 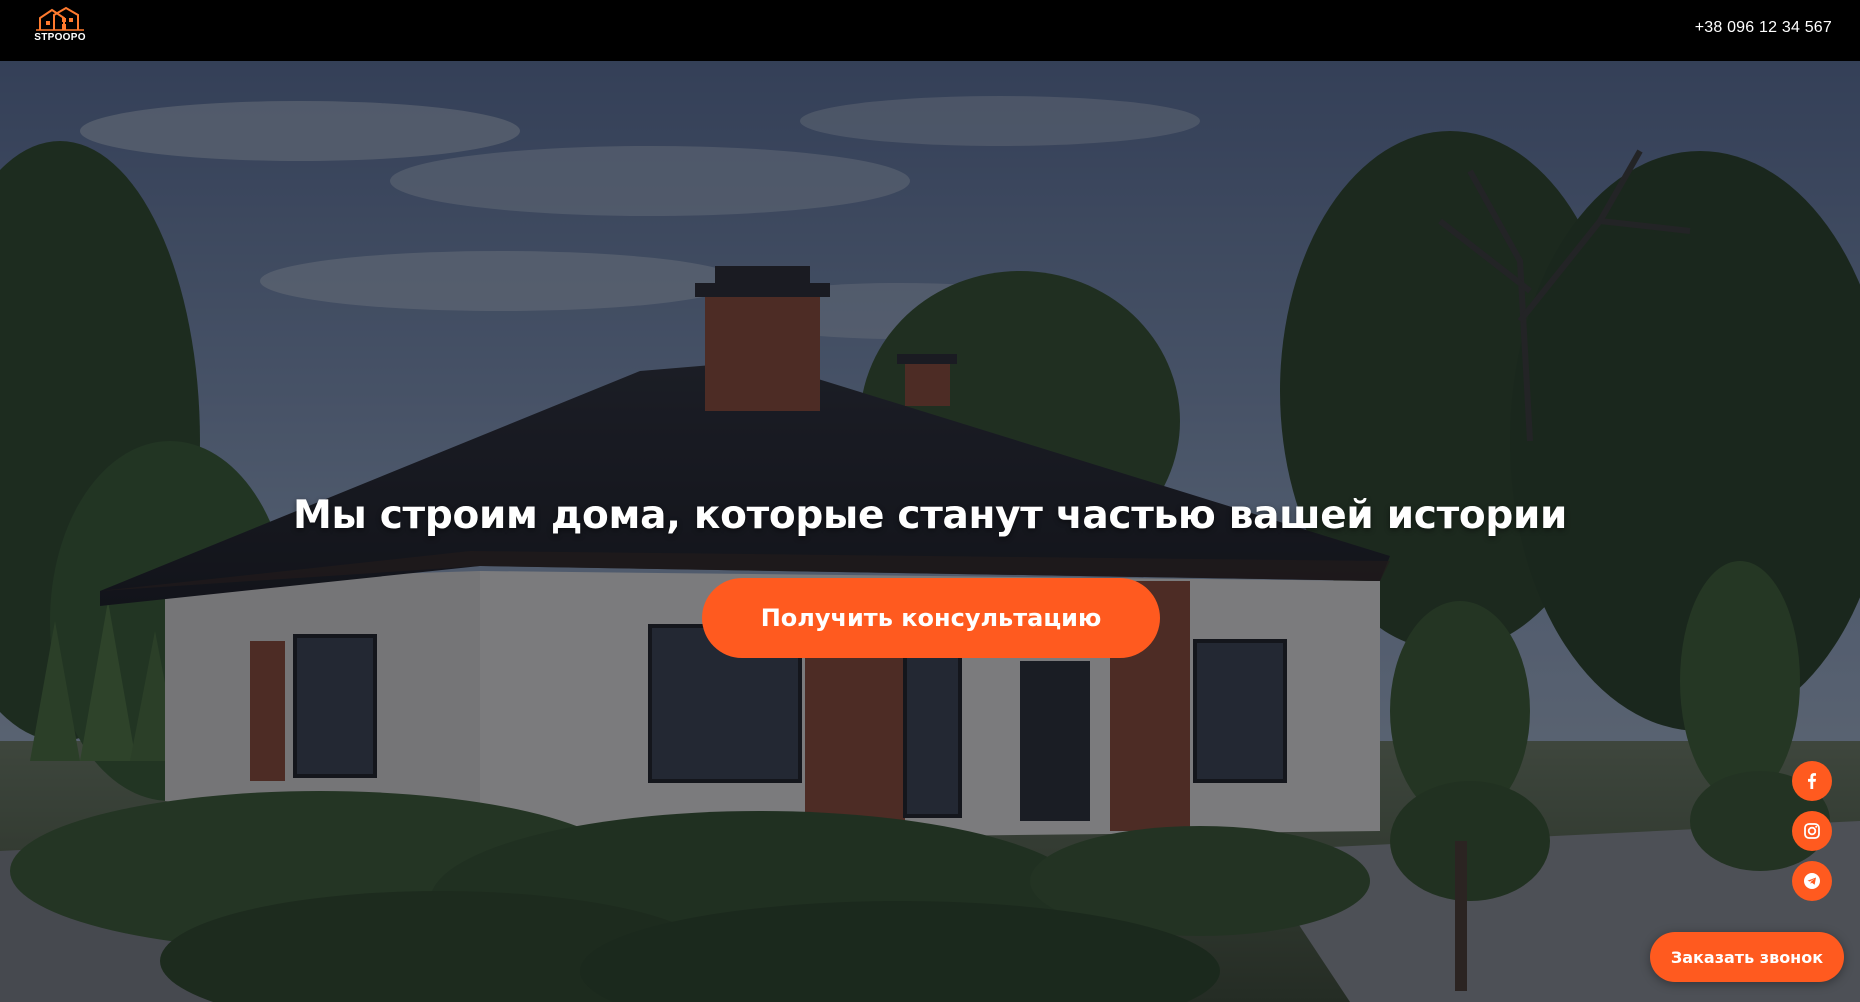 I want to click on telegram-icon, so click(x=1812, y=881).